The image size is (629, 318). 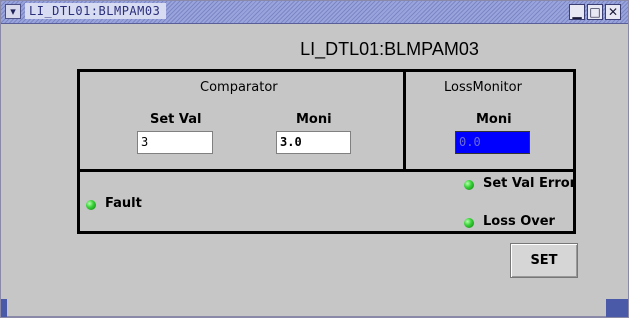 What do you see at coordinates (595, 12) in the screenshot?
I see `maximize-button: □` at bounding box center [595, 12].